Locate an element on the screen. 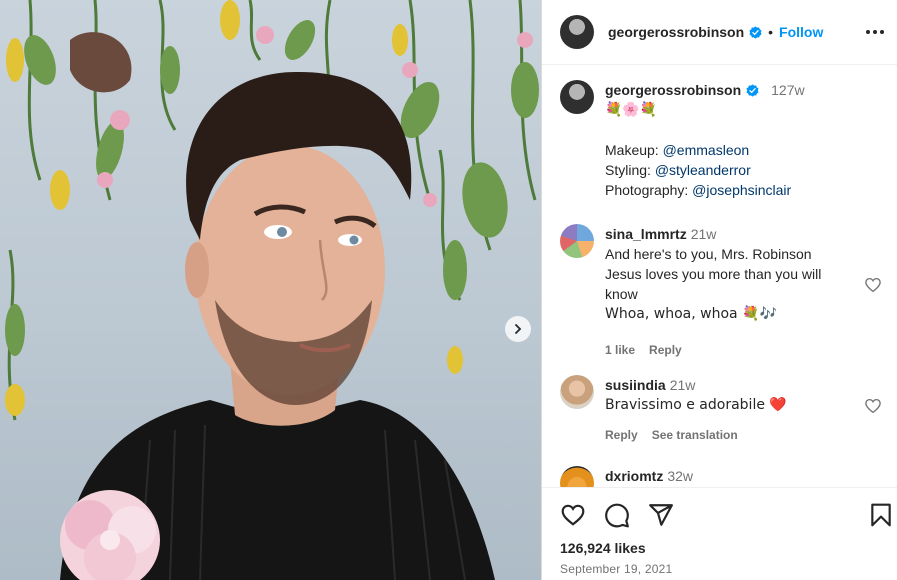  caption-line-photography: Photography: @josephsinclair is located at coordinates (698, 190).